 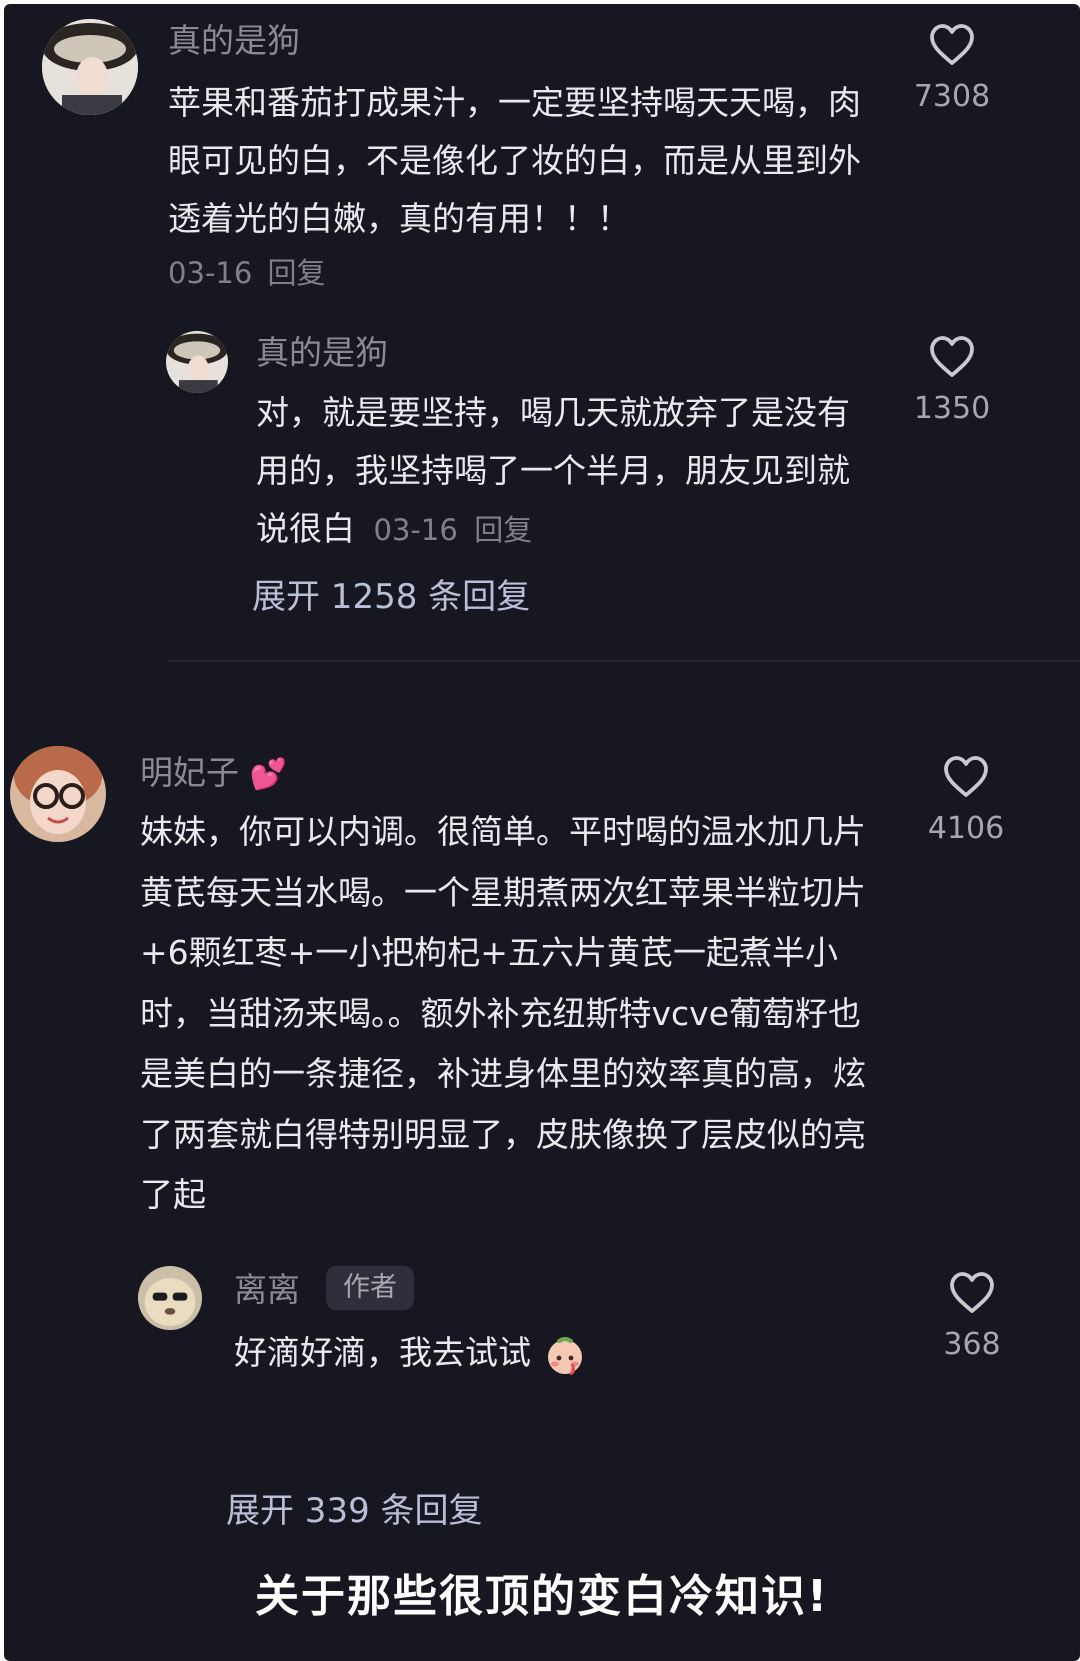 What do you see at coordinates (382, 1352) in the screenshot?
I see `reply-text-content: 好滴好滴，我去试试` at bounding box center [382, 1352].